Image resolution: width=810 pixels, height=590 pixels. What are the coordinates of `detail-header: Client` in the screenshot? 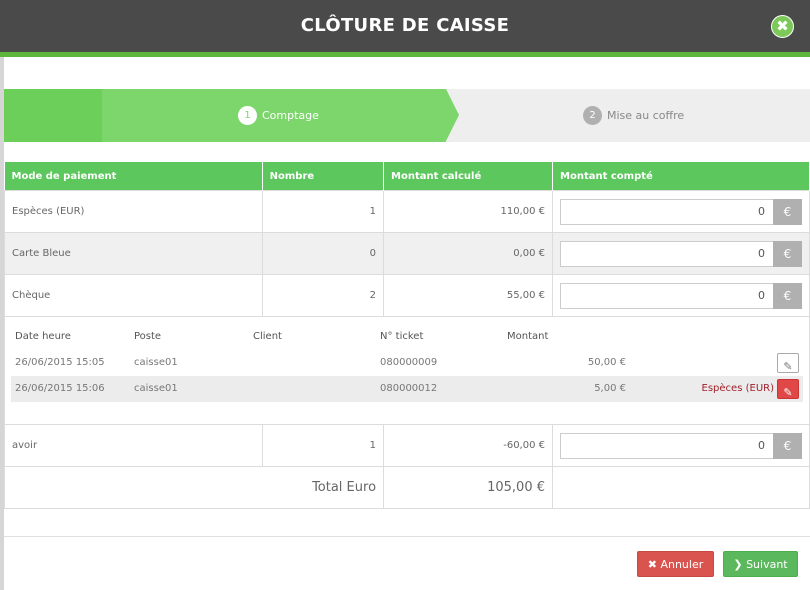 It's located at (267, 336).